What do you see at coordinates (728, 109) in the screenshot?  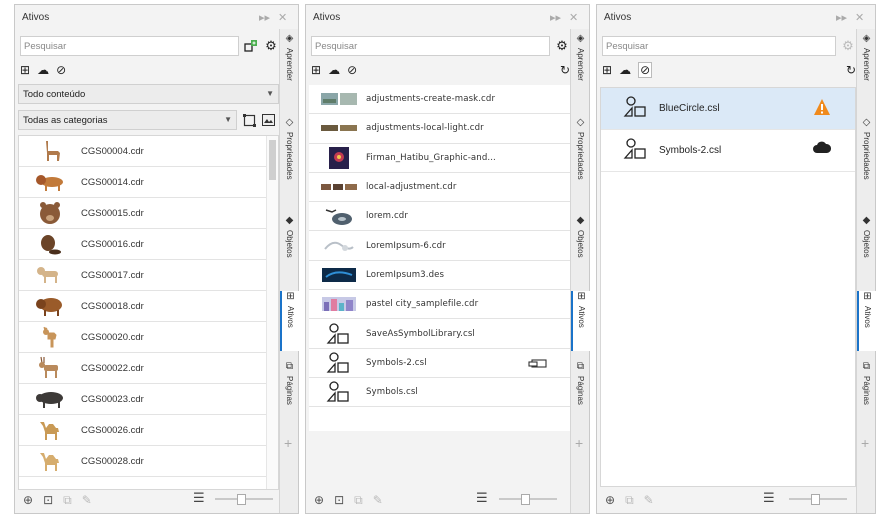 I see `list-item: BlueCircle.csl` at bounding box center [728, 109].